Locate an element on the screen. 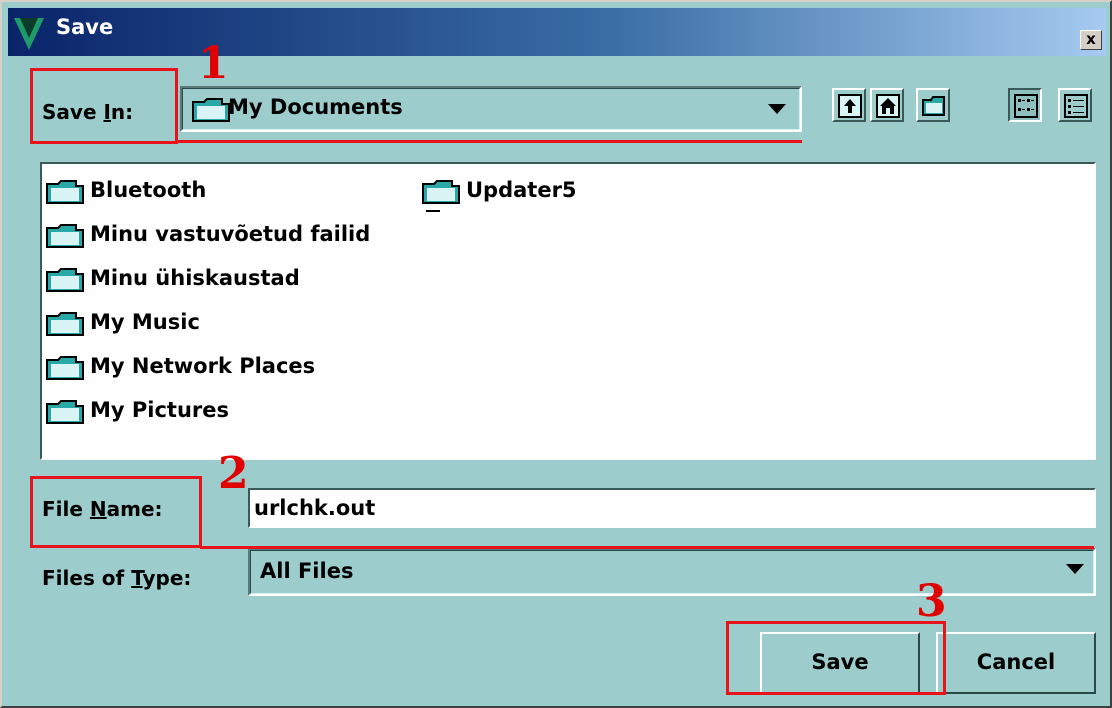  annotation-box-file-name-label is located at coordinates (116, 512).